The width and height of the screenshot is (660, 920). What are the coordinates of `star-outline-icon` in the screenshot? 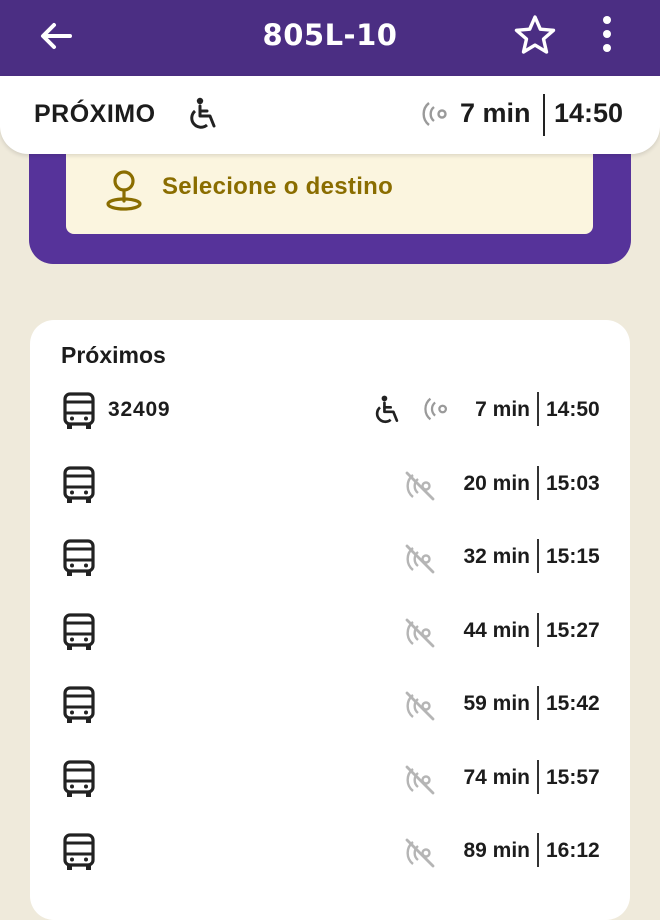 It's located at (535, 35).